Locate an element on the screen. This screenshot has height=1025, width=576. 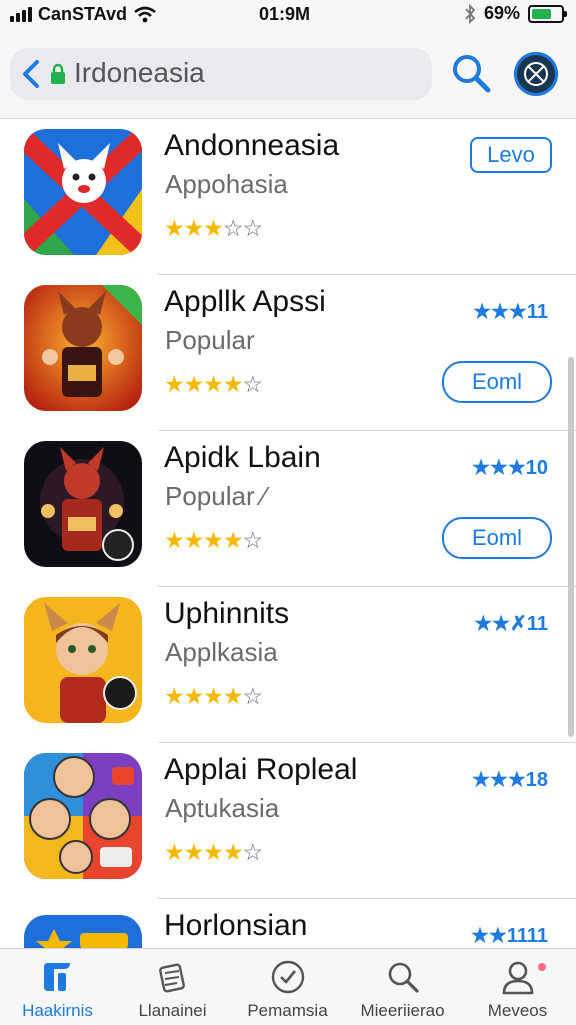
scrollbar is located at coordinates (571, 547).